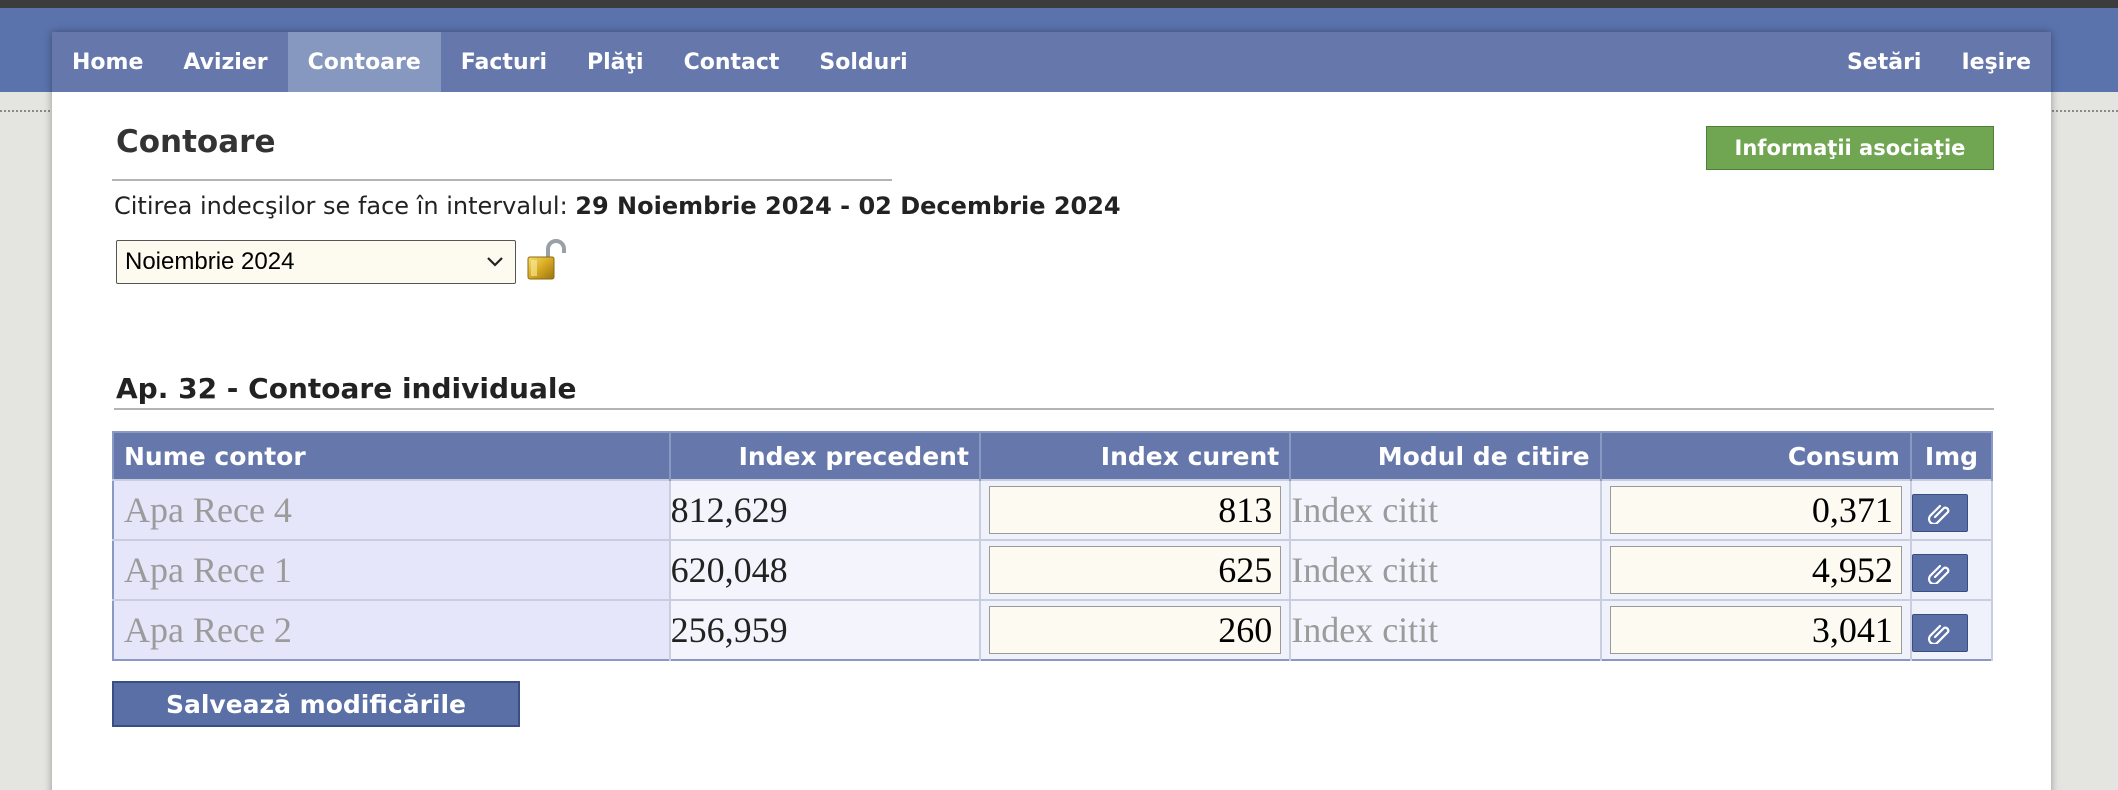  I want to click on nav-plati: Plăţi, so click(615, 62).